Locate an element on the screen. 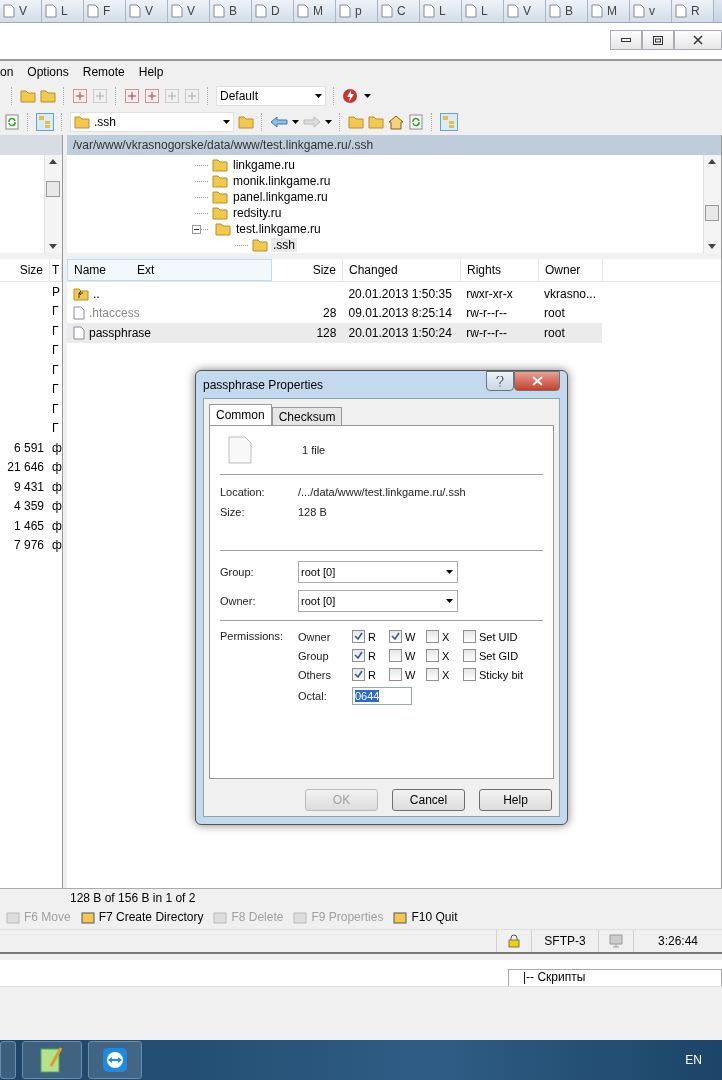 Image resolution: width=722 pixels, height=1080 pixels. column-header: Rights is located at coordinates (500, 270).